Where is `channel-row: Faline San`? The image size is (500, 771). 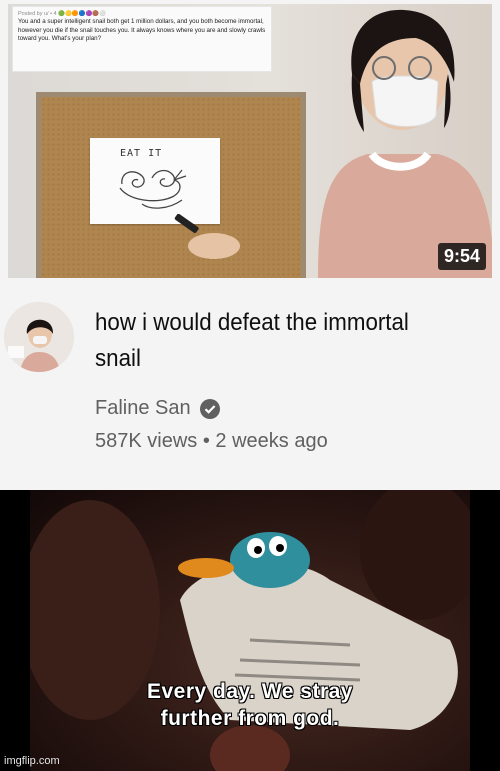
channel-row: Faline San is located at coordinates (158, 408).